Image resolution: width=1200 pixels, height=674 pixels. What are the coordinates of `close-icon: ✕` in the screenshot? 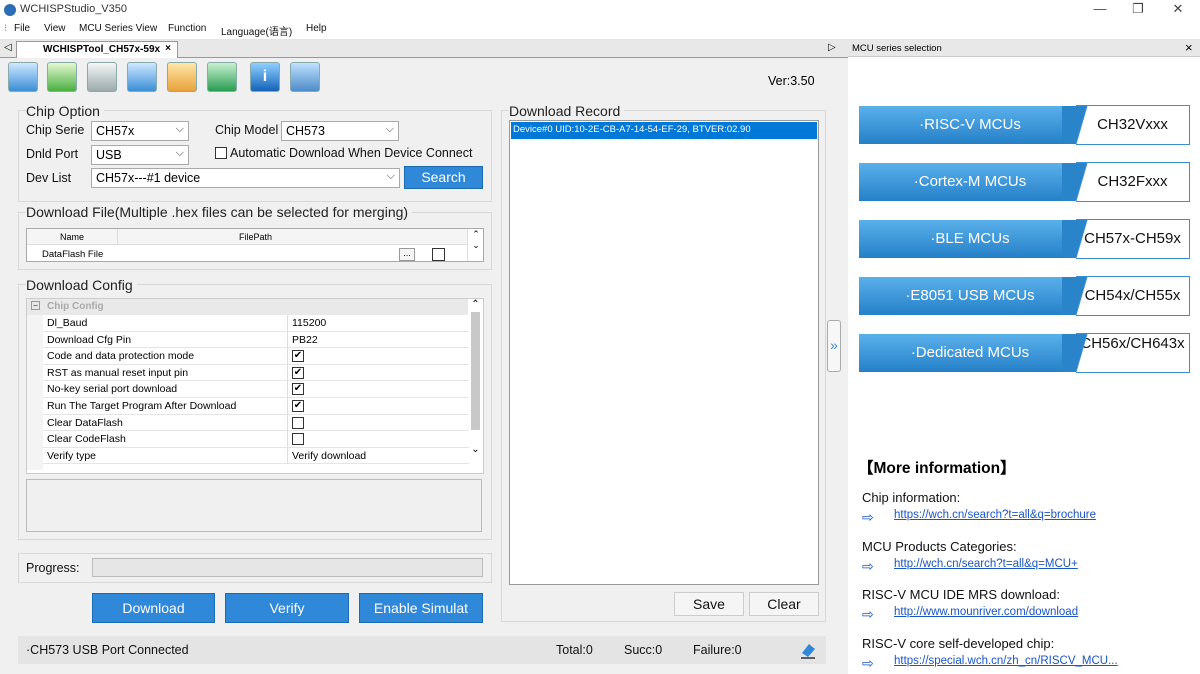 It's located at (1178, 10).